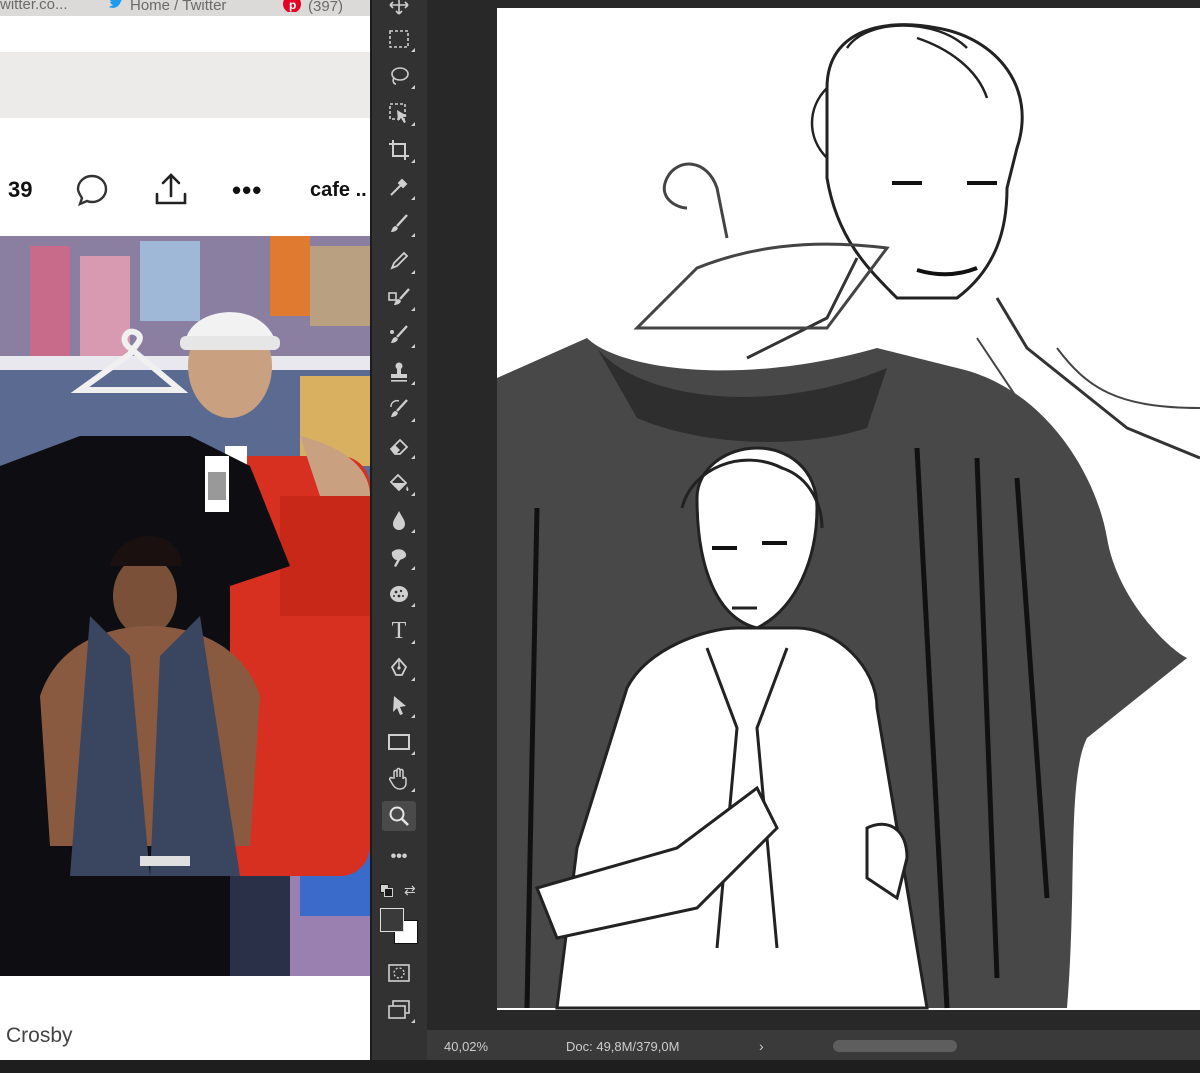  What do you see at coordinates (399, 520) in the screenshot?
I see `blur-tool-icon` at bounding box center [399, 520].